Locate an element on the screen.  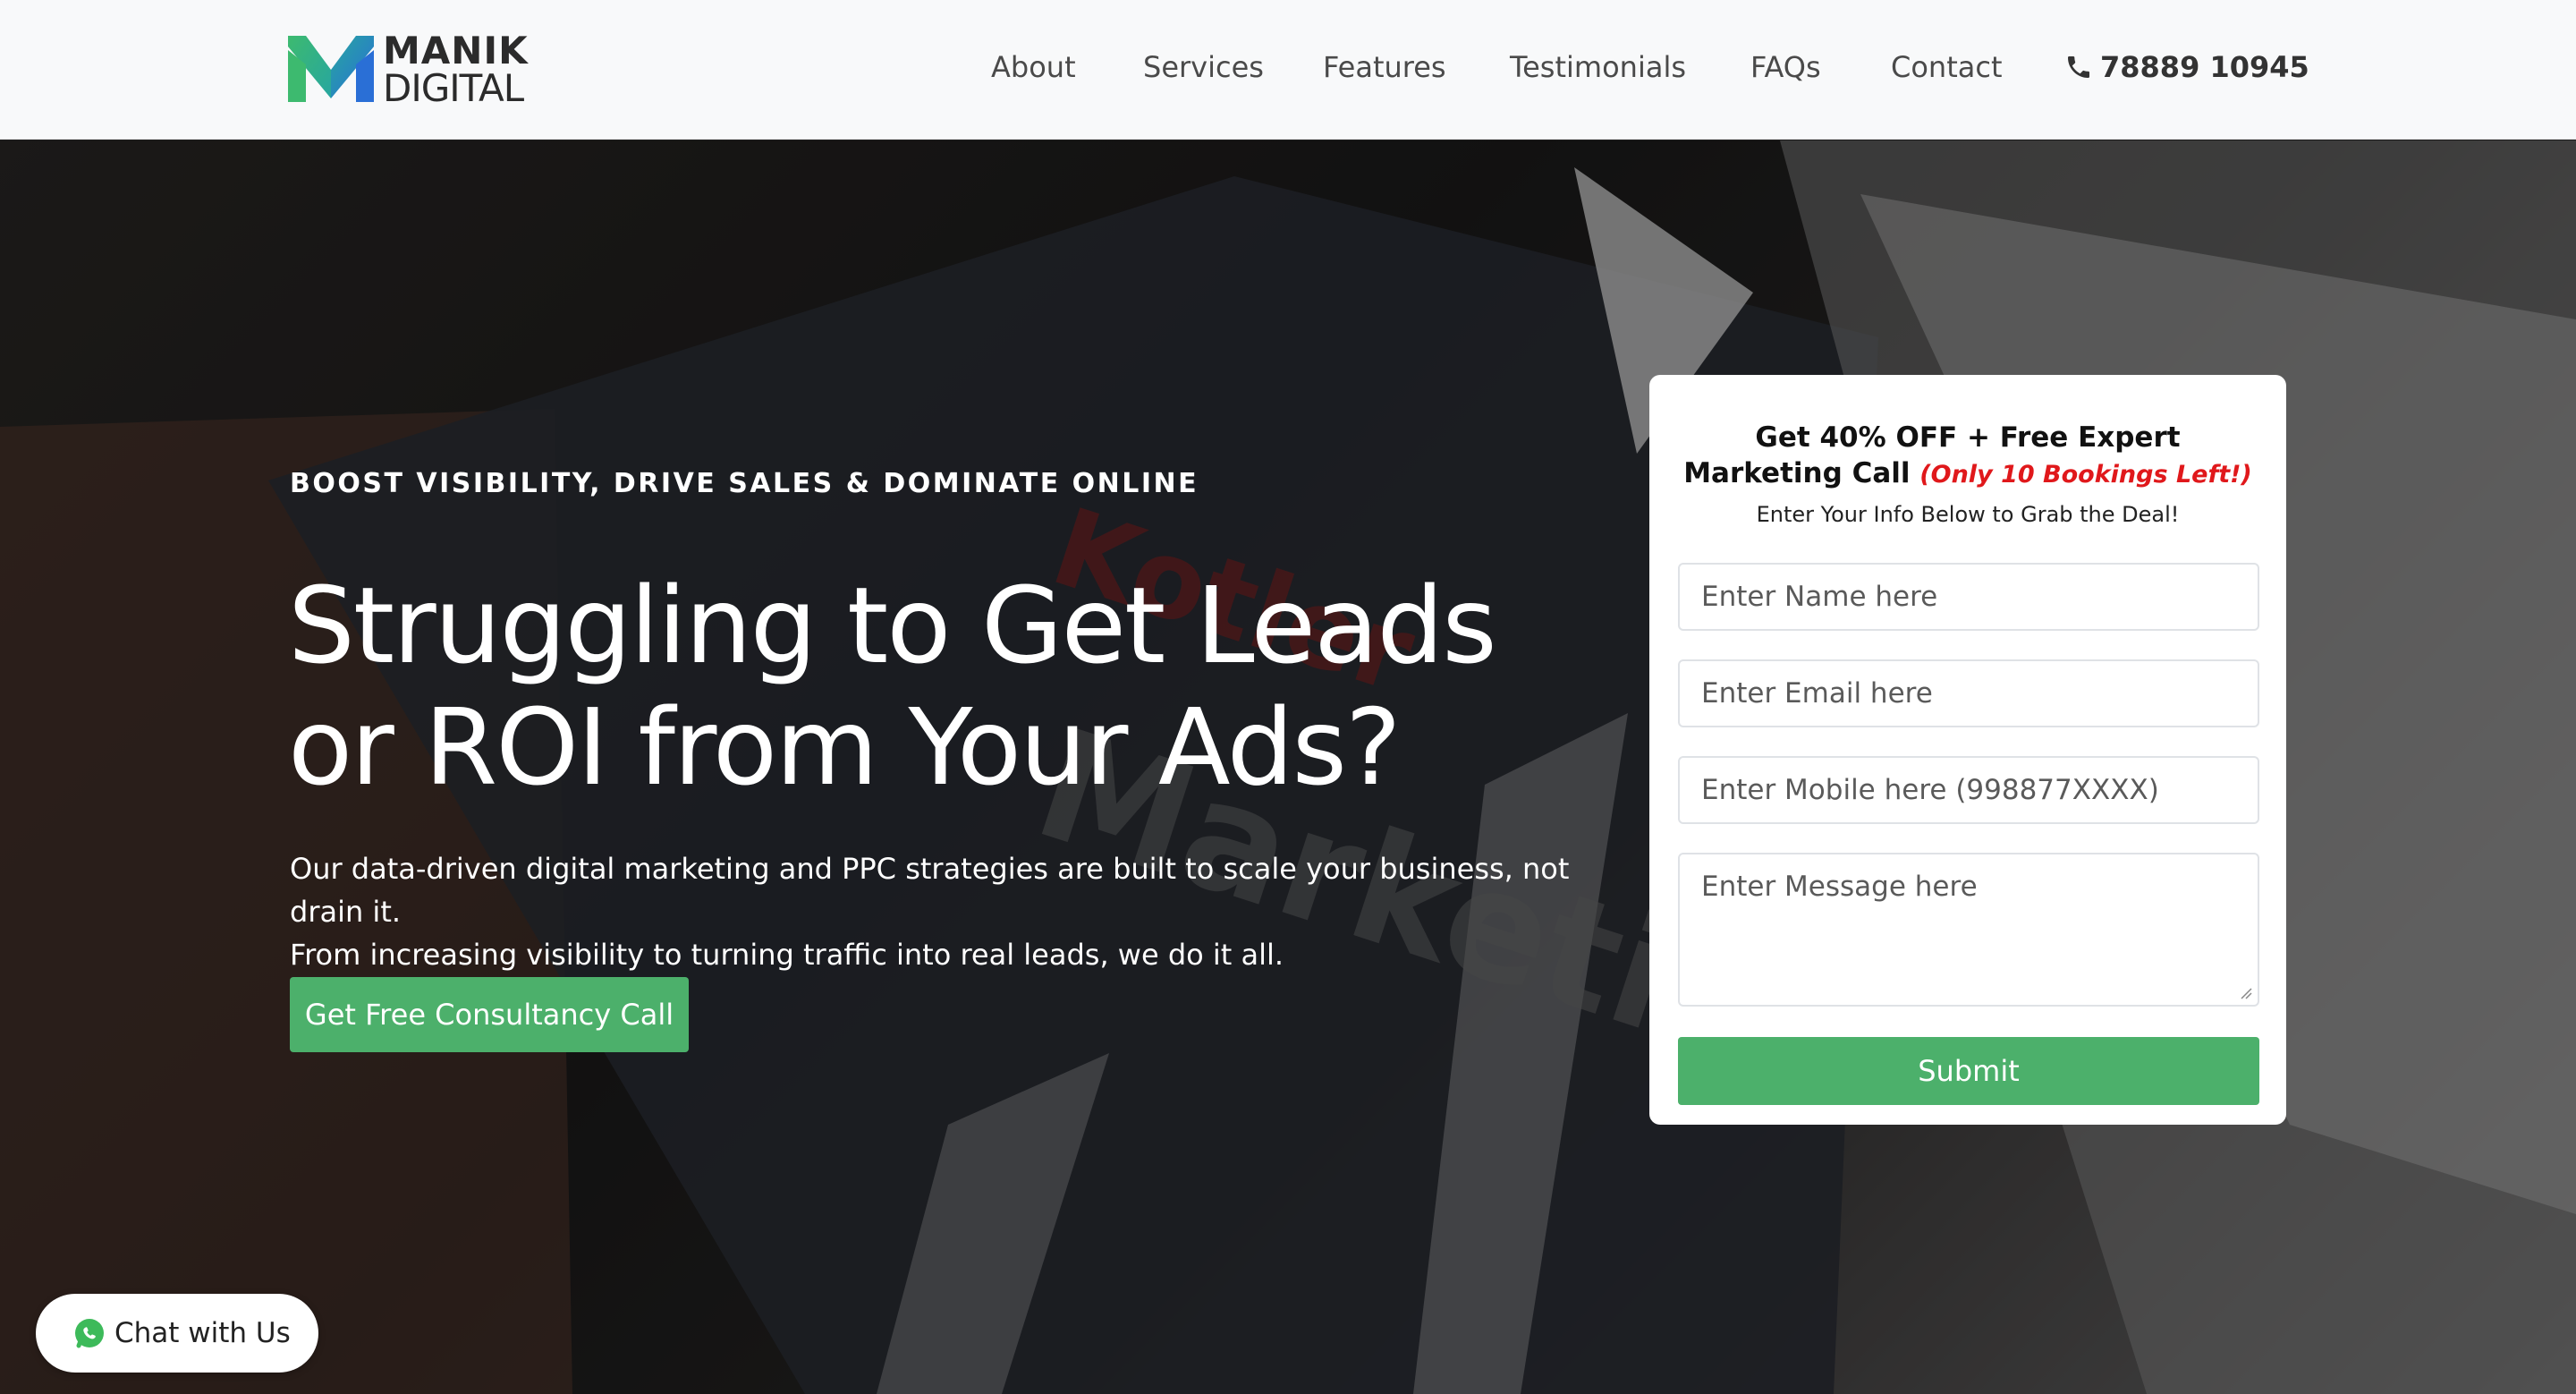
nav-phone-number: 78889 10945 is located at coordinates (2204, 67).